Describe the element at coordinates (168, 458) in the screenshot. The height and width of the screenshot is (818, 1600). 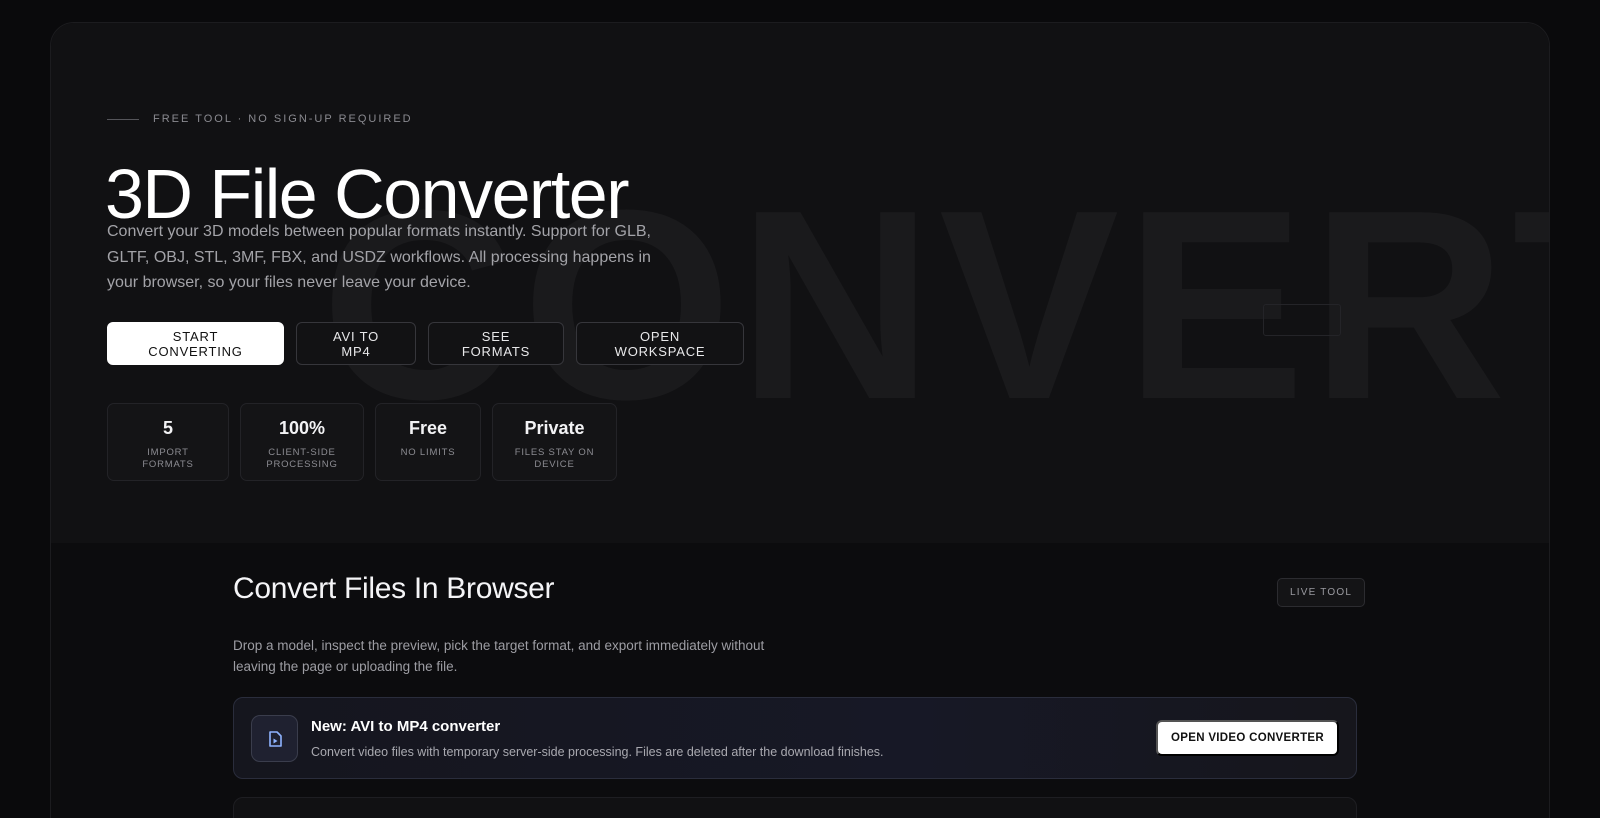
I see `stat-label: IMPORT FORMATS` at that location.